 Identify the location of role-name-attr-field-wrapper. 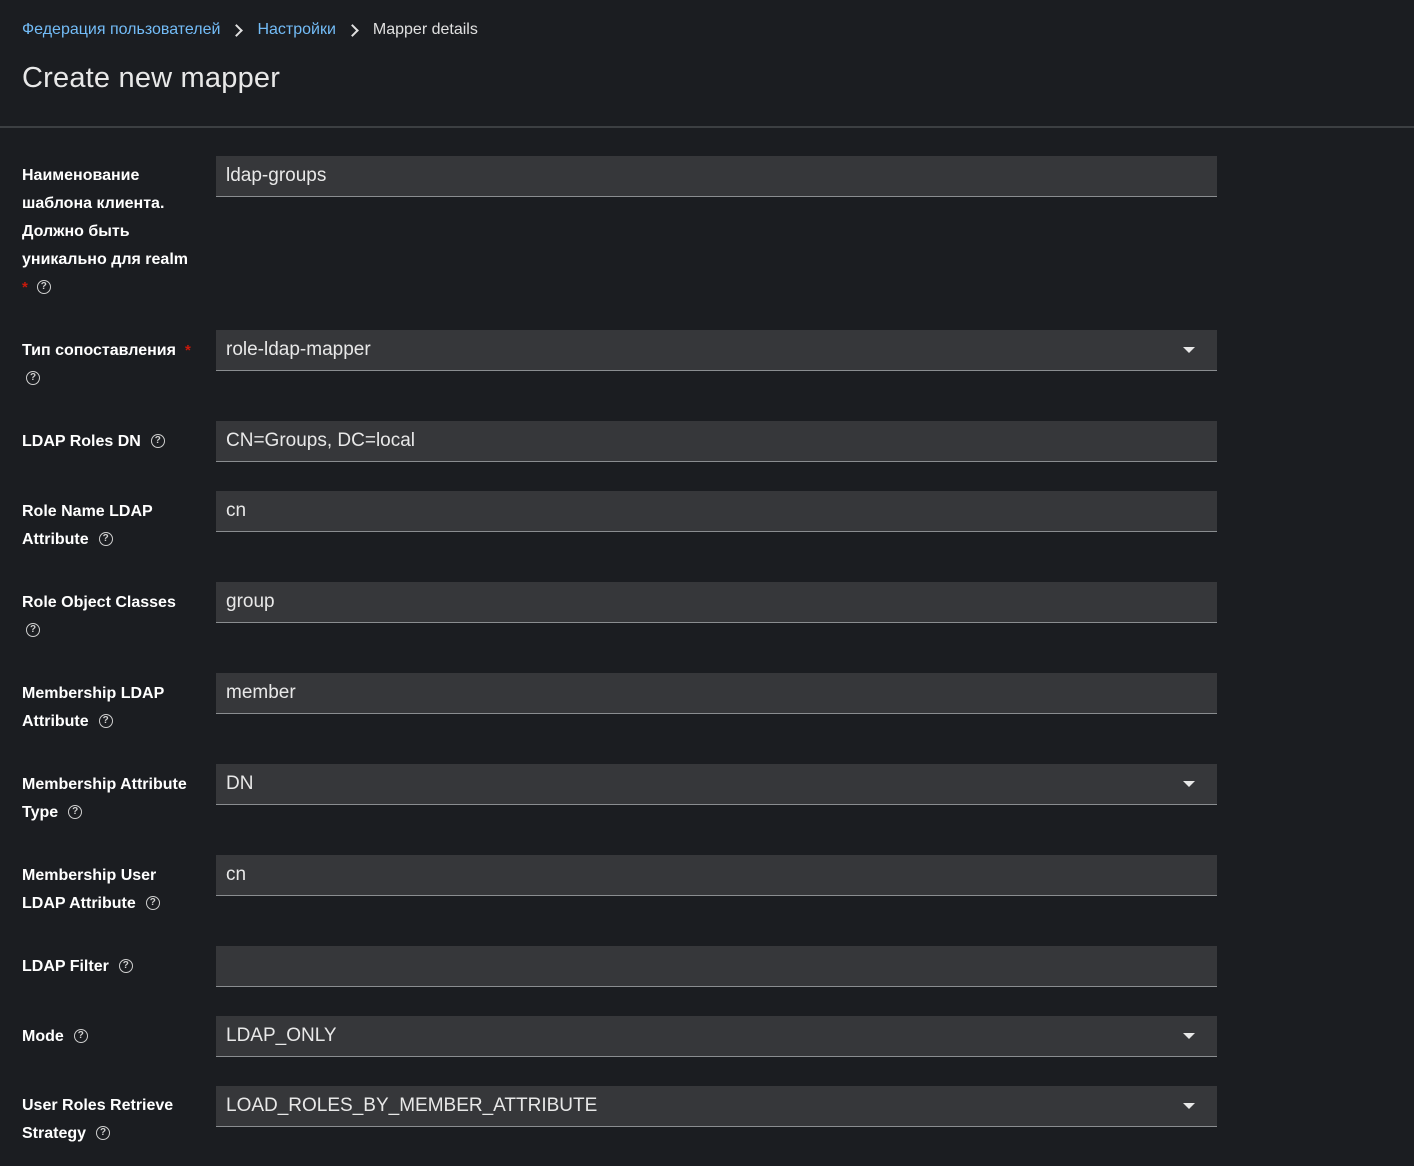
(716, 511).